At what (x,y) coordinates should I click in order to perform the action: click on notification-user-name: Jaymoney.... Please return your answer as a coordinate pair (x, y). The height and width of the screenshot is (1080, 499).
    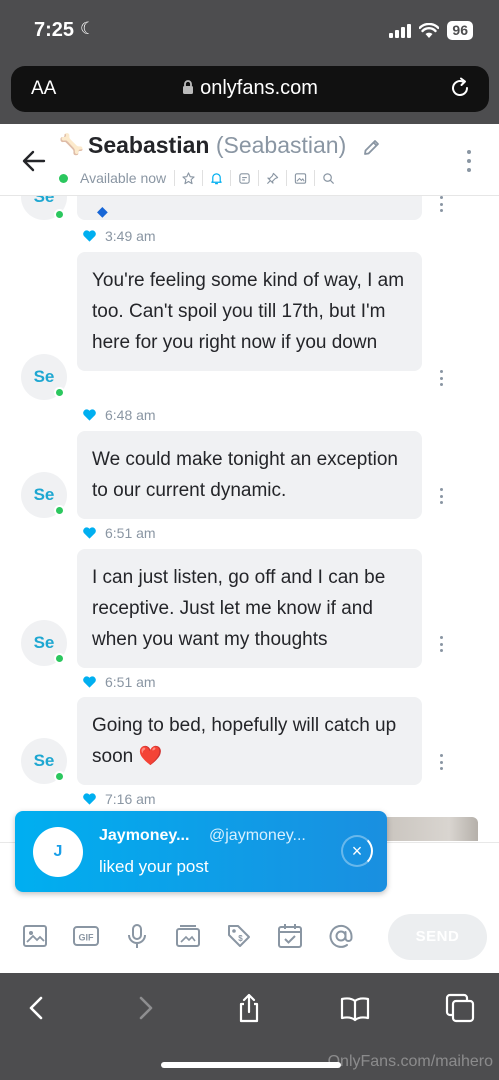
    Looking at the image, I should click on (144, 836).